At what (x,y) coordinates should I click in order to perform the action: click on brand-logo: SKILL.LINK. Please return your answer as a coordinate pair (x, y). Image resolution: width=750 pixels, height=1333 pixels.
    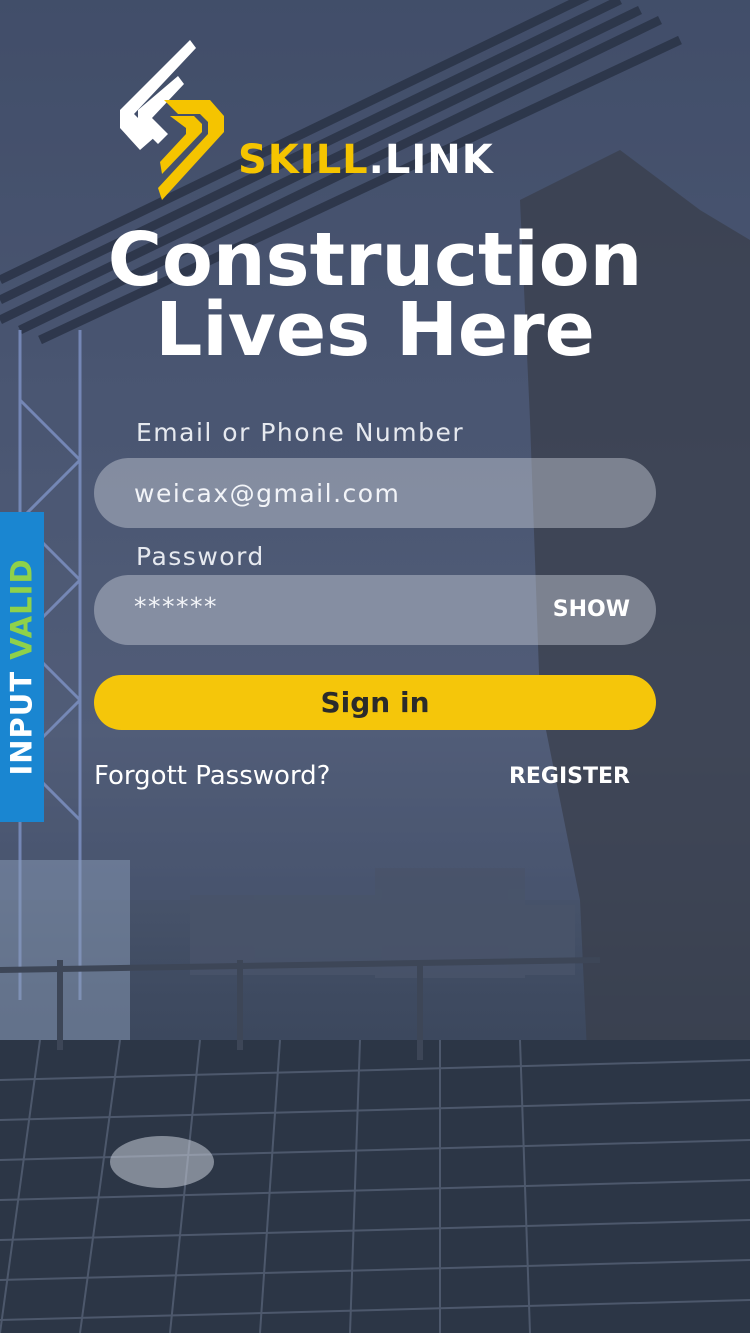
    Looking at the image, I should click on (350, 125).